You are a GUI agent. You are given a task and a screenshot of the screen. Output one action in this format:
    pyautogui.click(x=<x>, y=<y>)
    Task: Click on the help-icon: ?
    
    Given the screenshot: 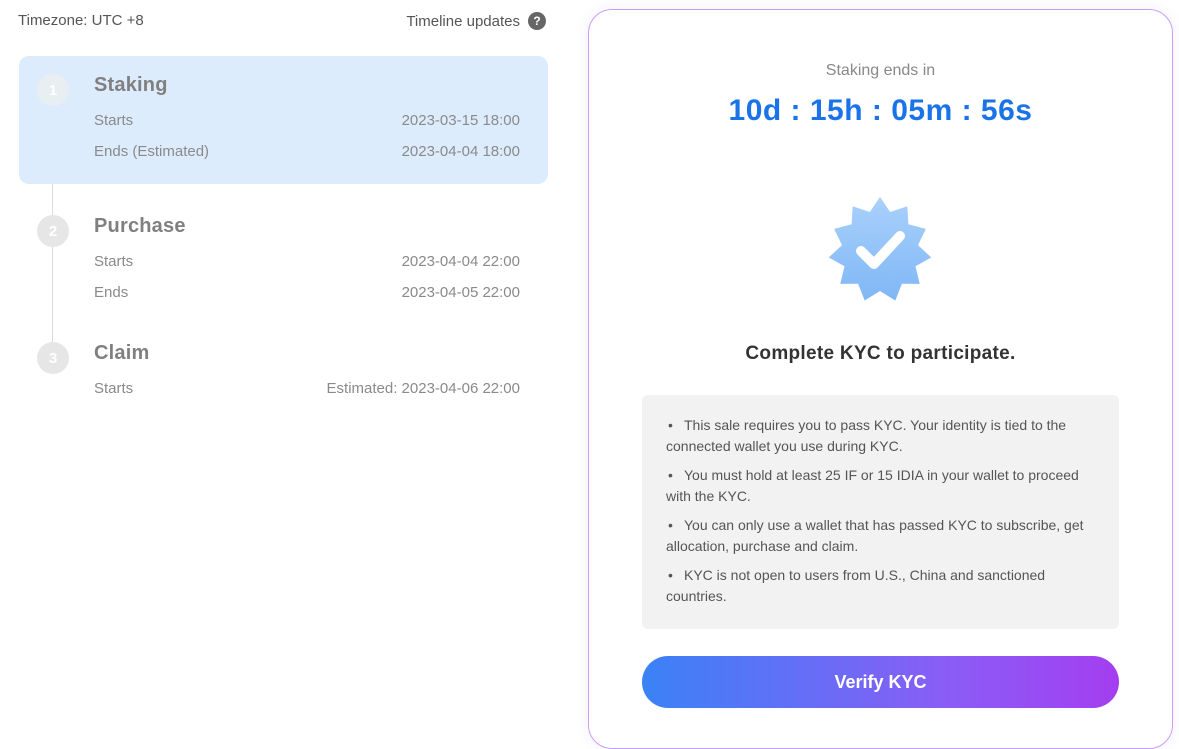 What is the action you would take?
    pyautogui.click(x=537, y=21)
    